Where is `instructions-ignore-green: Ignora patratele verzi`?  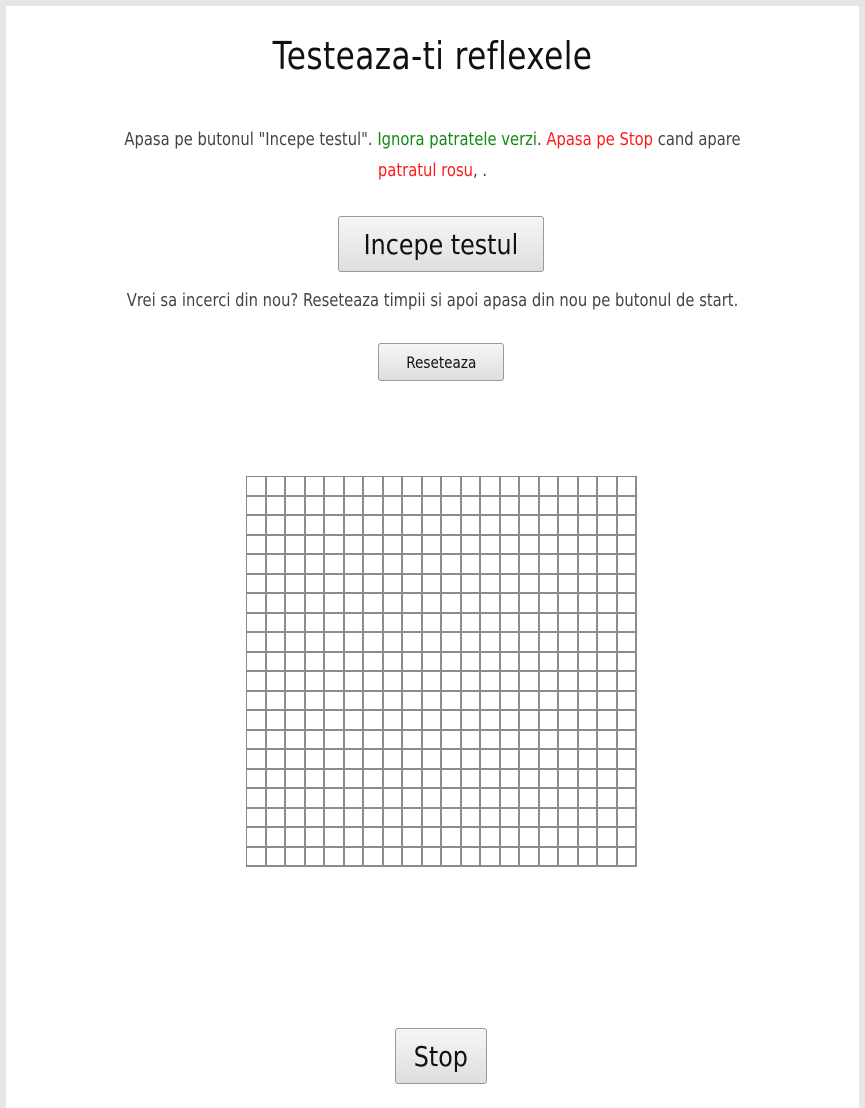 instructions-ignore-green: Ignora patratele verzi is located at coordinates (457, 139).